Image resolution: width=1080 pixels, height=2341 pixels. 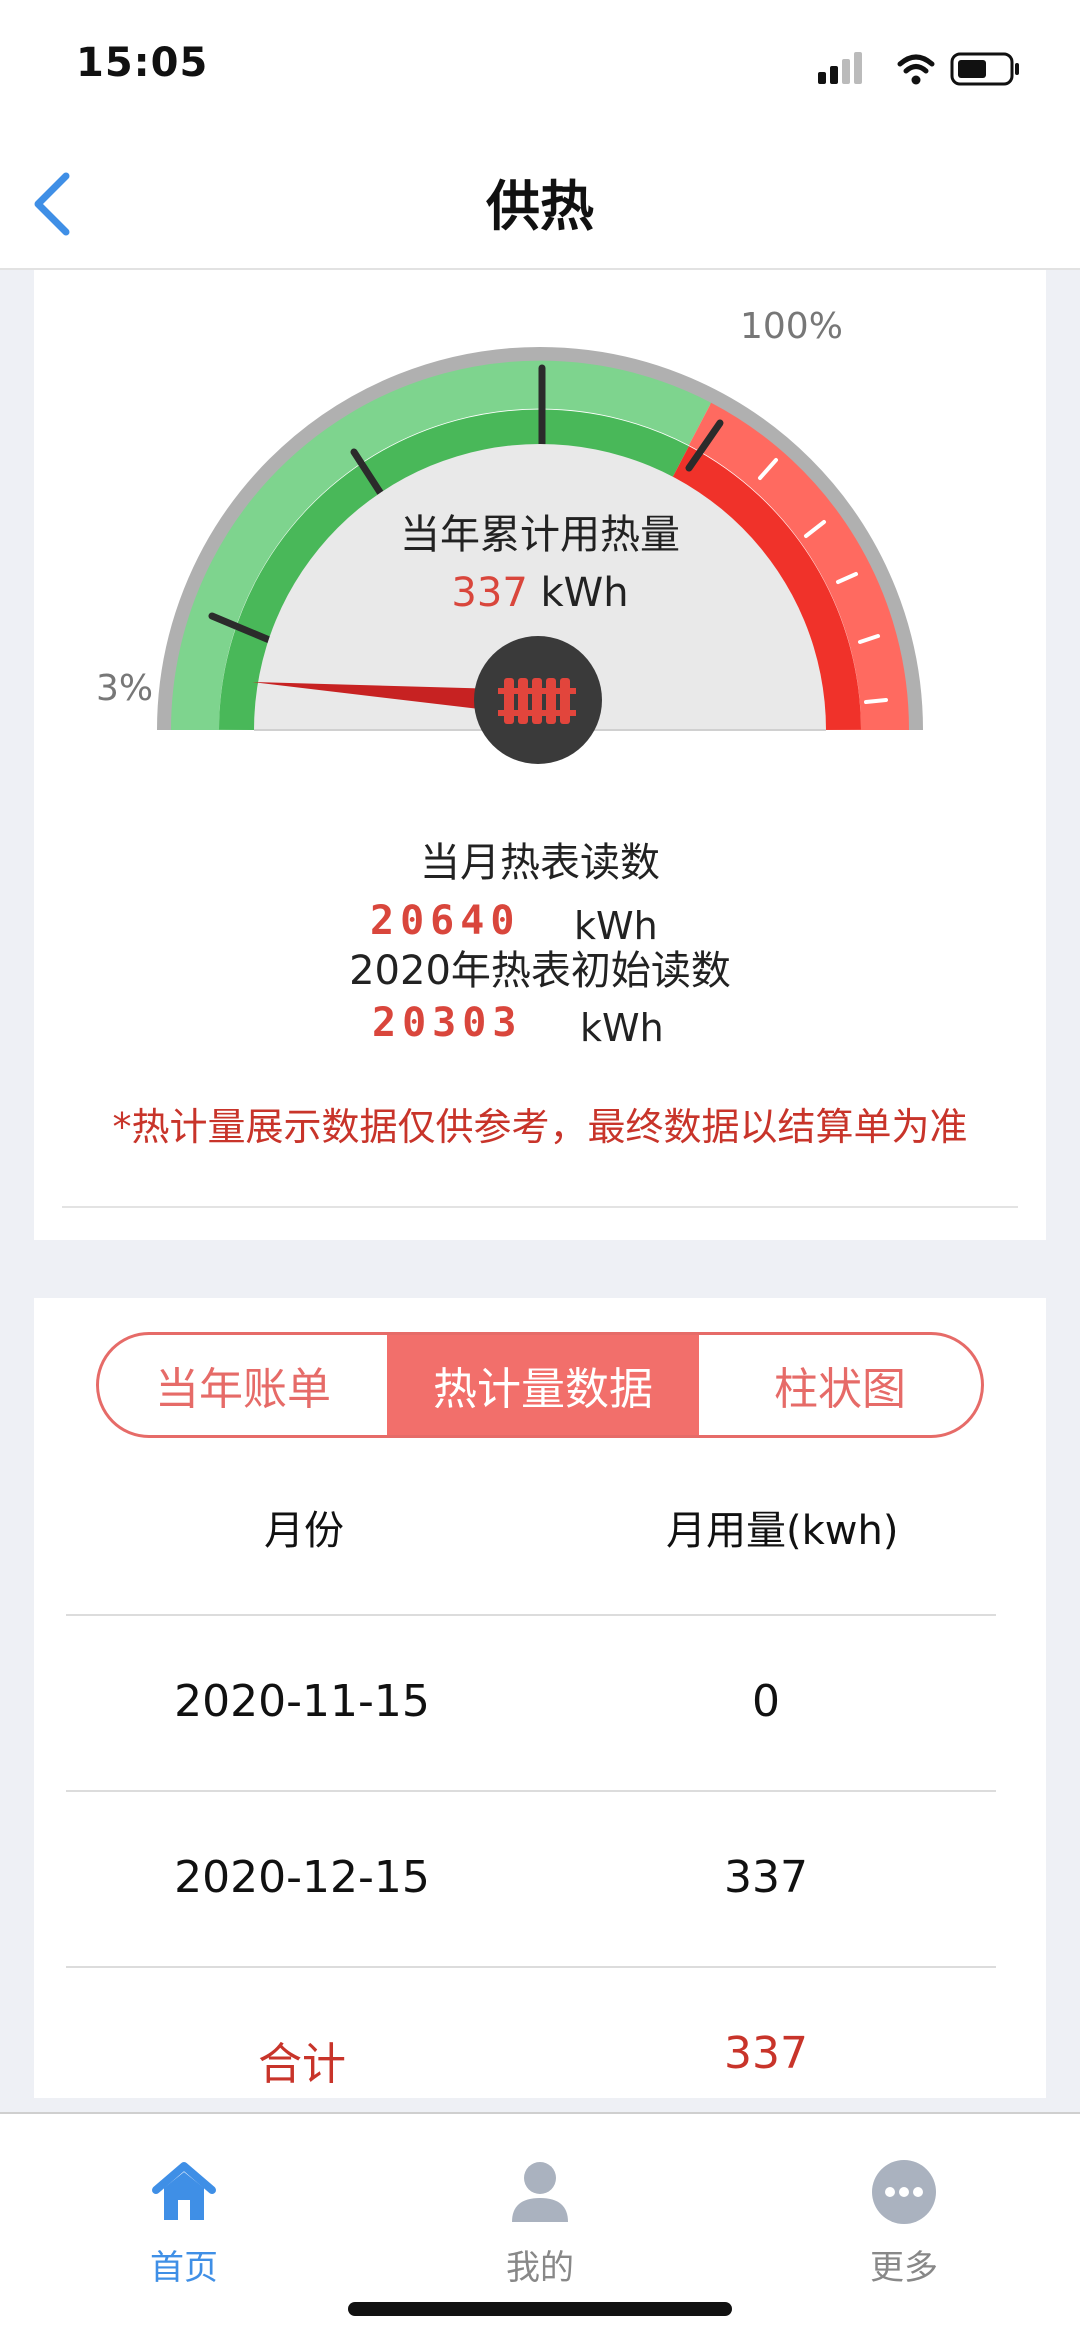 I want to click on initial-reading-title: 2020年热表初始读数, so click(x=540, y=971).